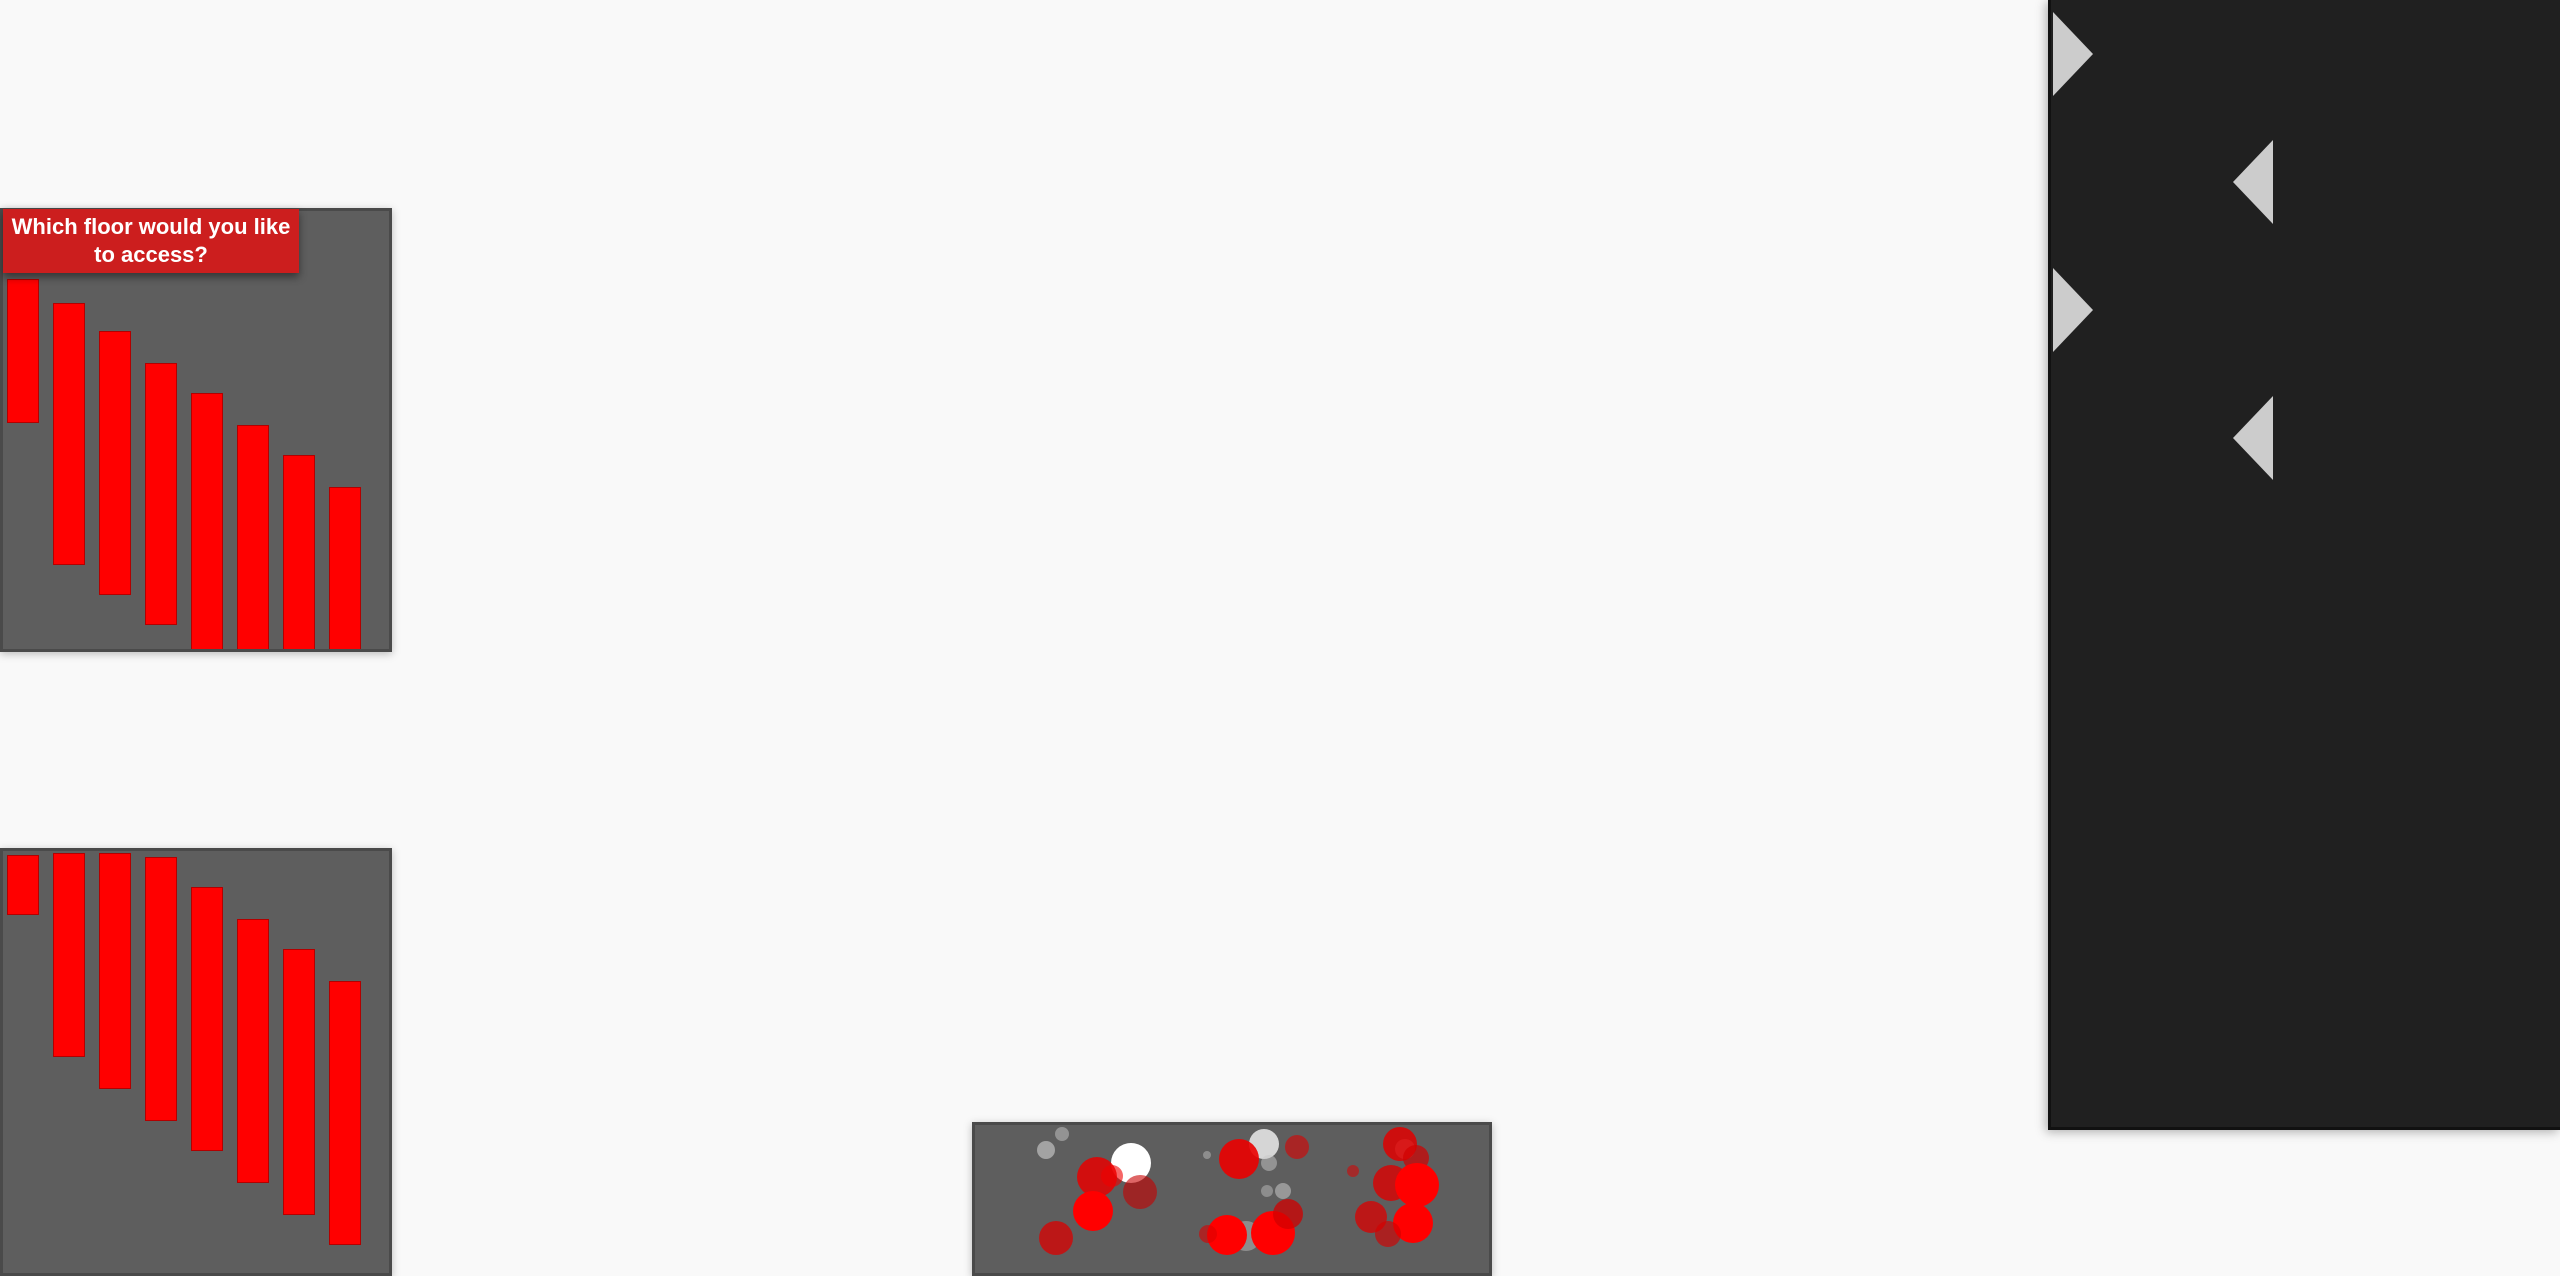  Describe the element at coordinates (151, 241) in the screenshot. I see `floor-prompt-banner: Which floor would you like to access?` at that location.